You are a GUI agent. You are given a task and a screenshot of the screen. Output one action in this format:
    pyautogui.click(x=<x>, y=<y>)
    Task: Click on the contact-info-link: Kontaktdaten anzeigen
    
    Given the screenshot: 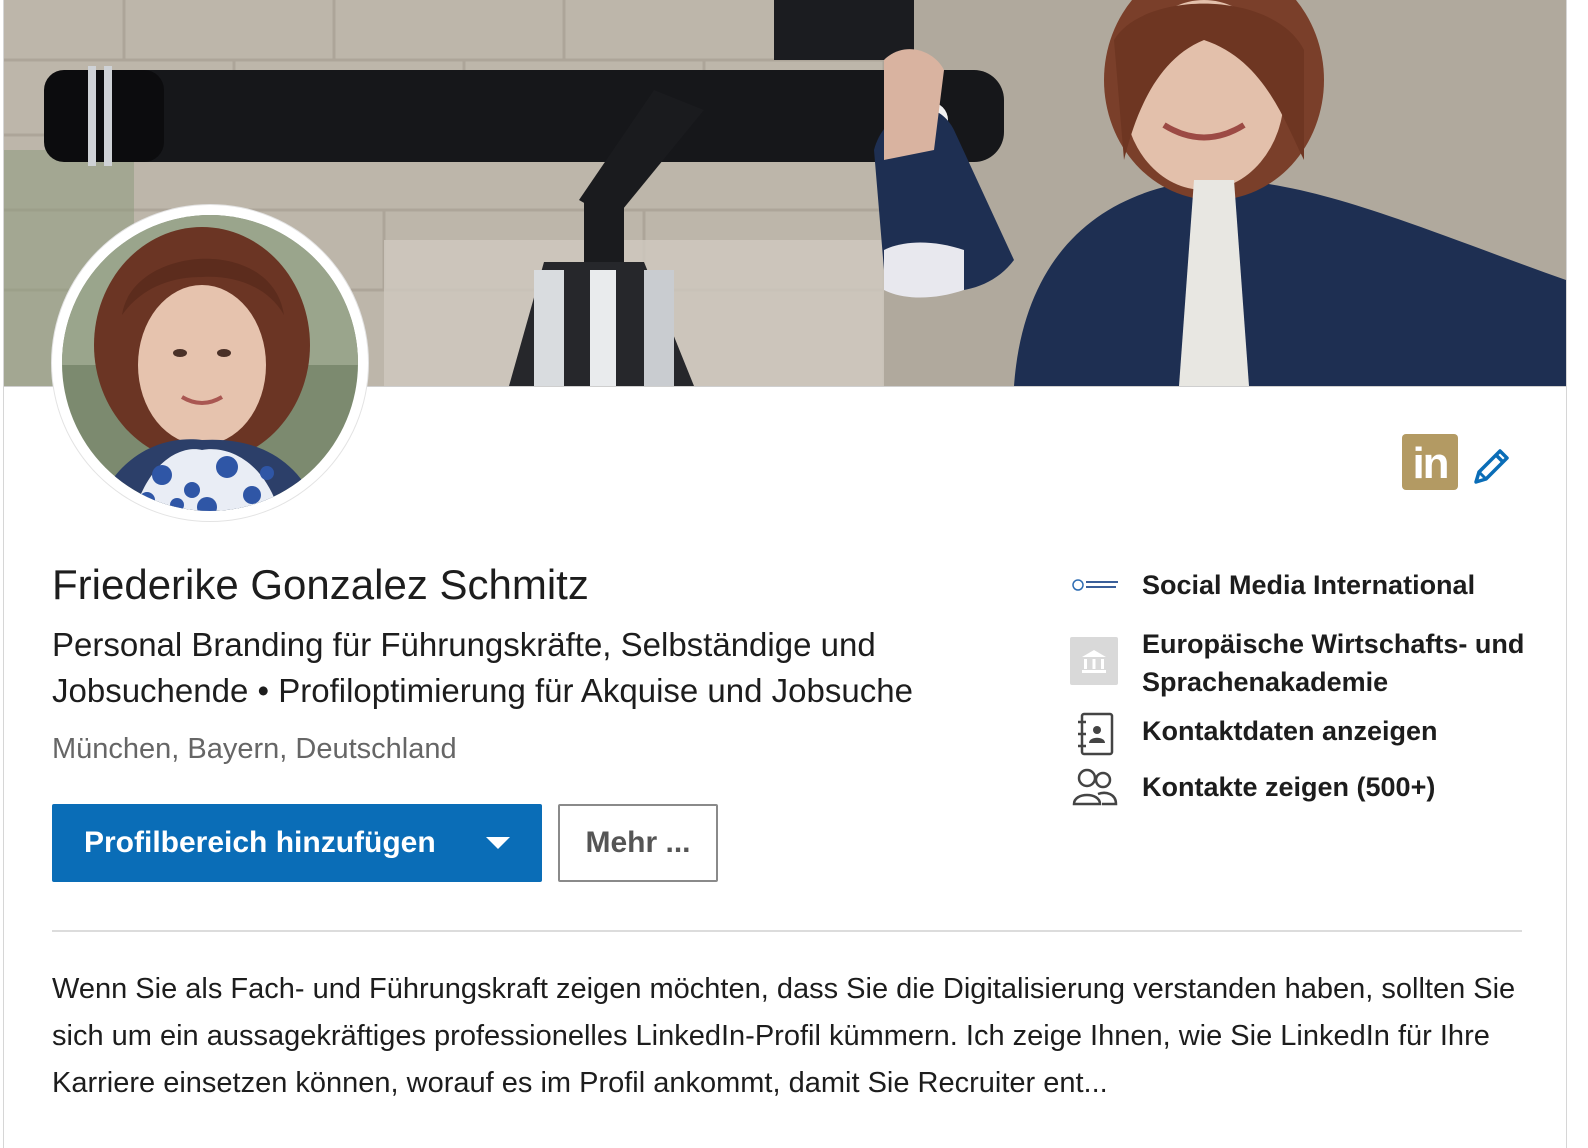 What is the action you would take?
    pyautogui.click(x=1300, y=734)
    